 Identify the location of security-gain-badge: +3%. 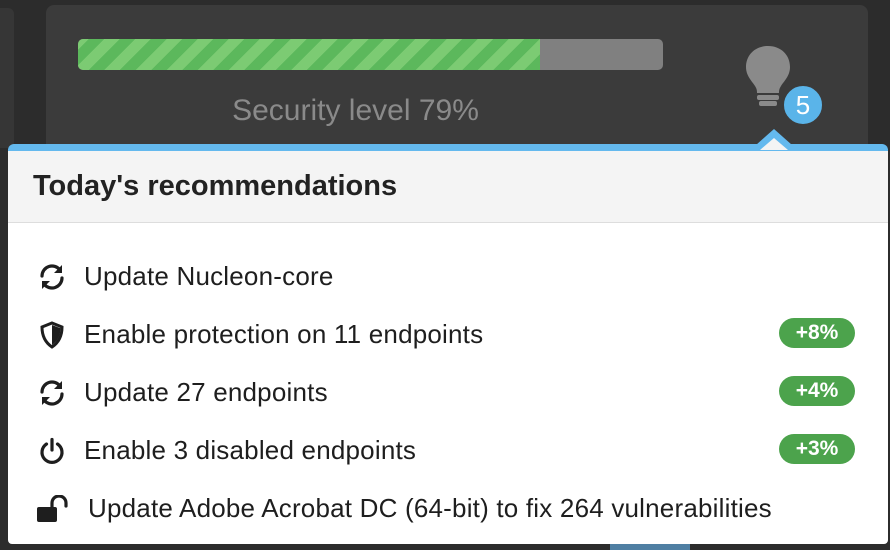
(817, 449).